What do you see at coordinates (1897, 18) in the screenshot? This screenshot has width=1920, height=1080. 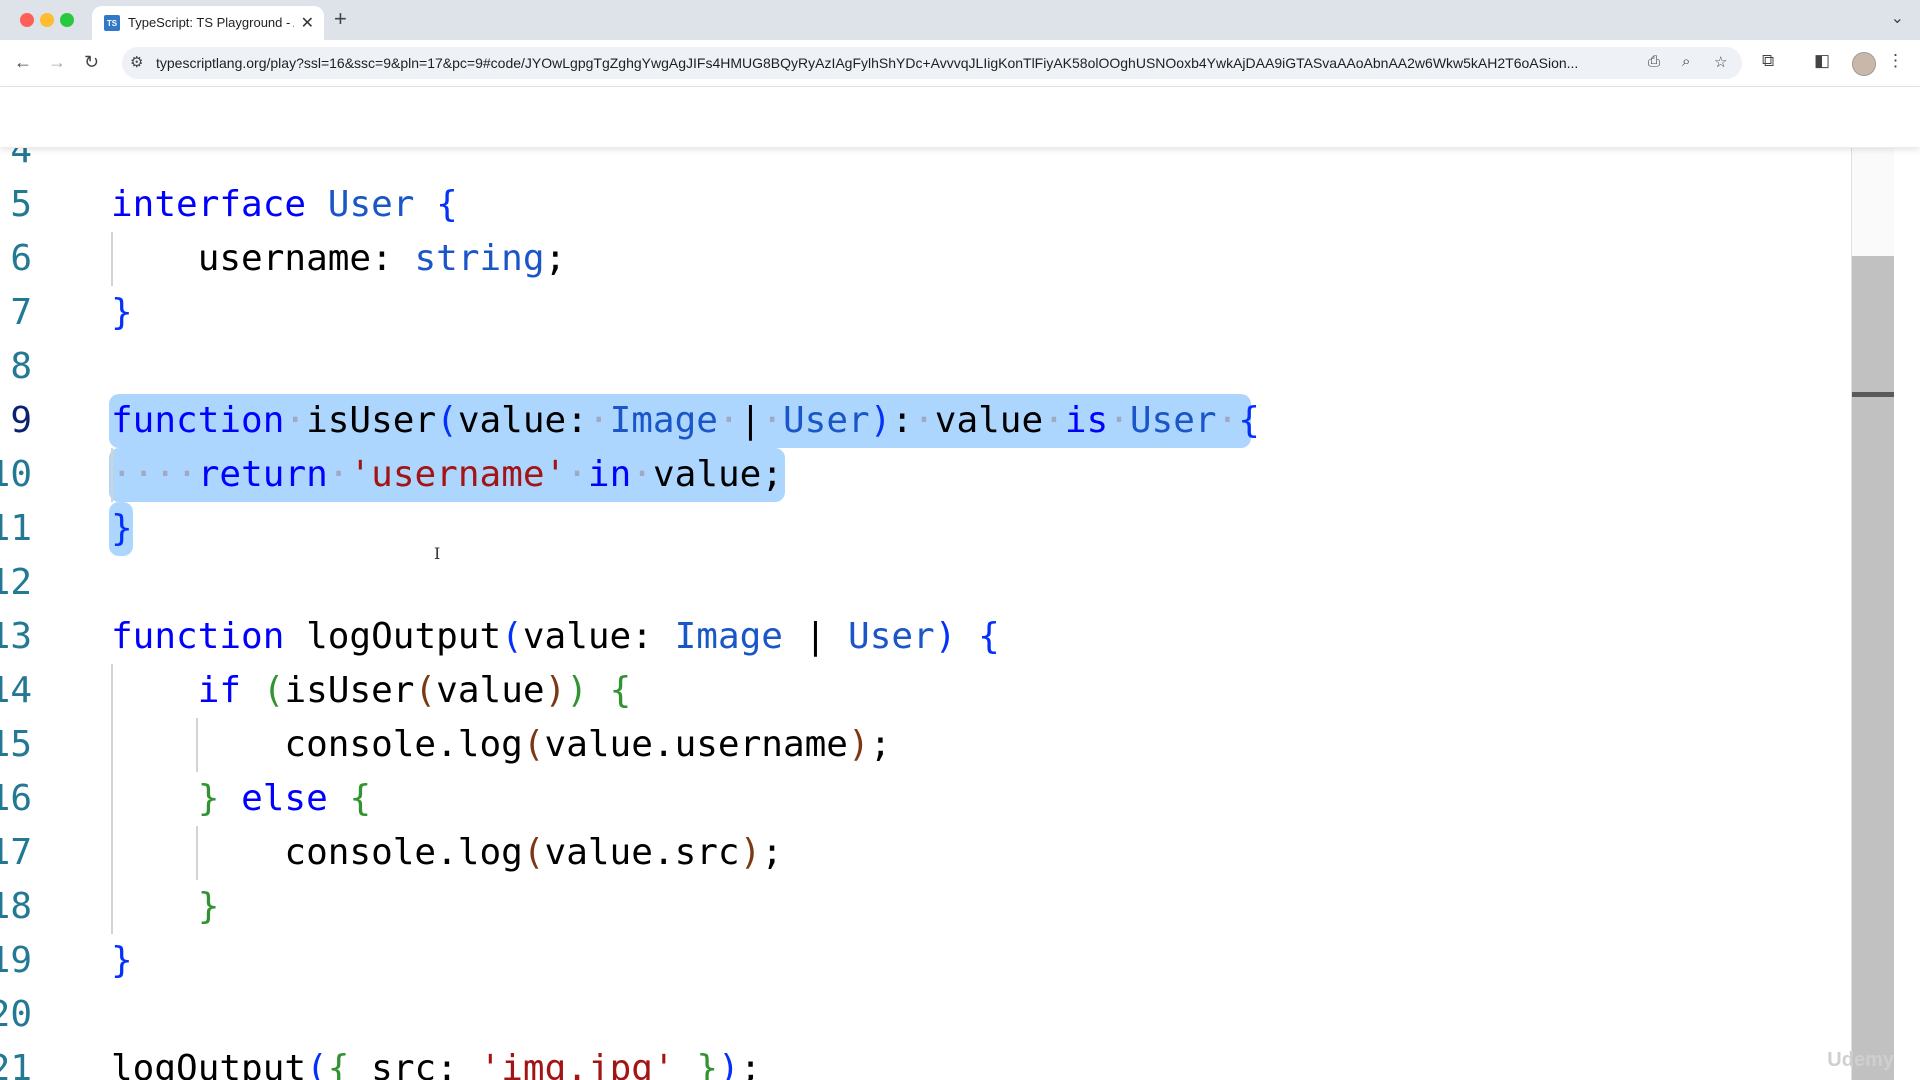 I see `tab-search-chevron-icon: ⌄` at bounding box center [1897, 18].